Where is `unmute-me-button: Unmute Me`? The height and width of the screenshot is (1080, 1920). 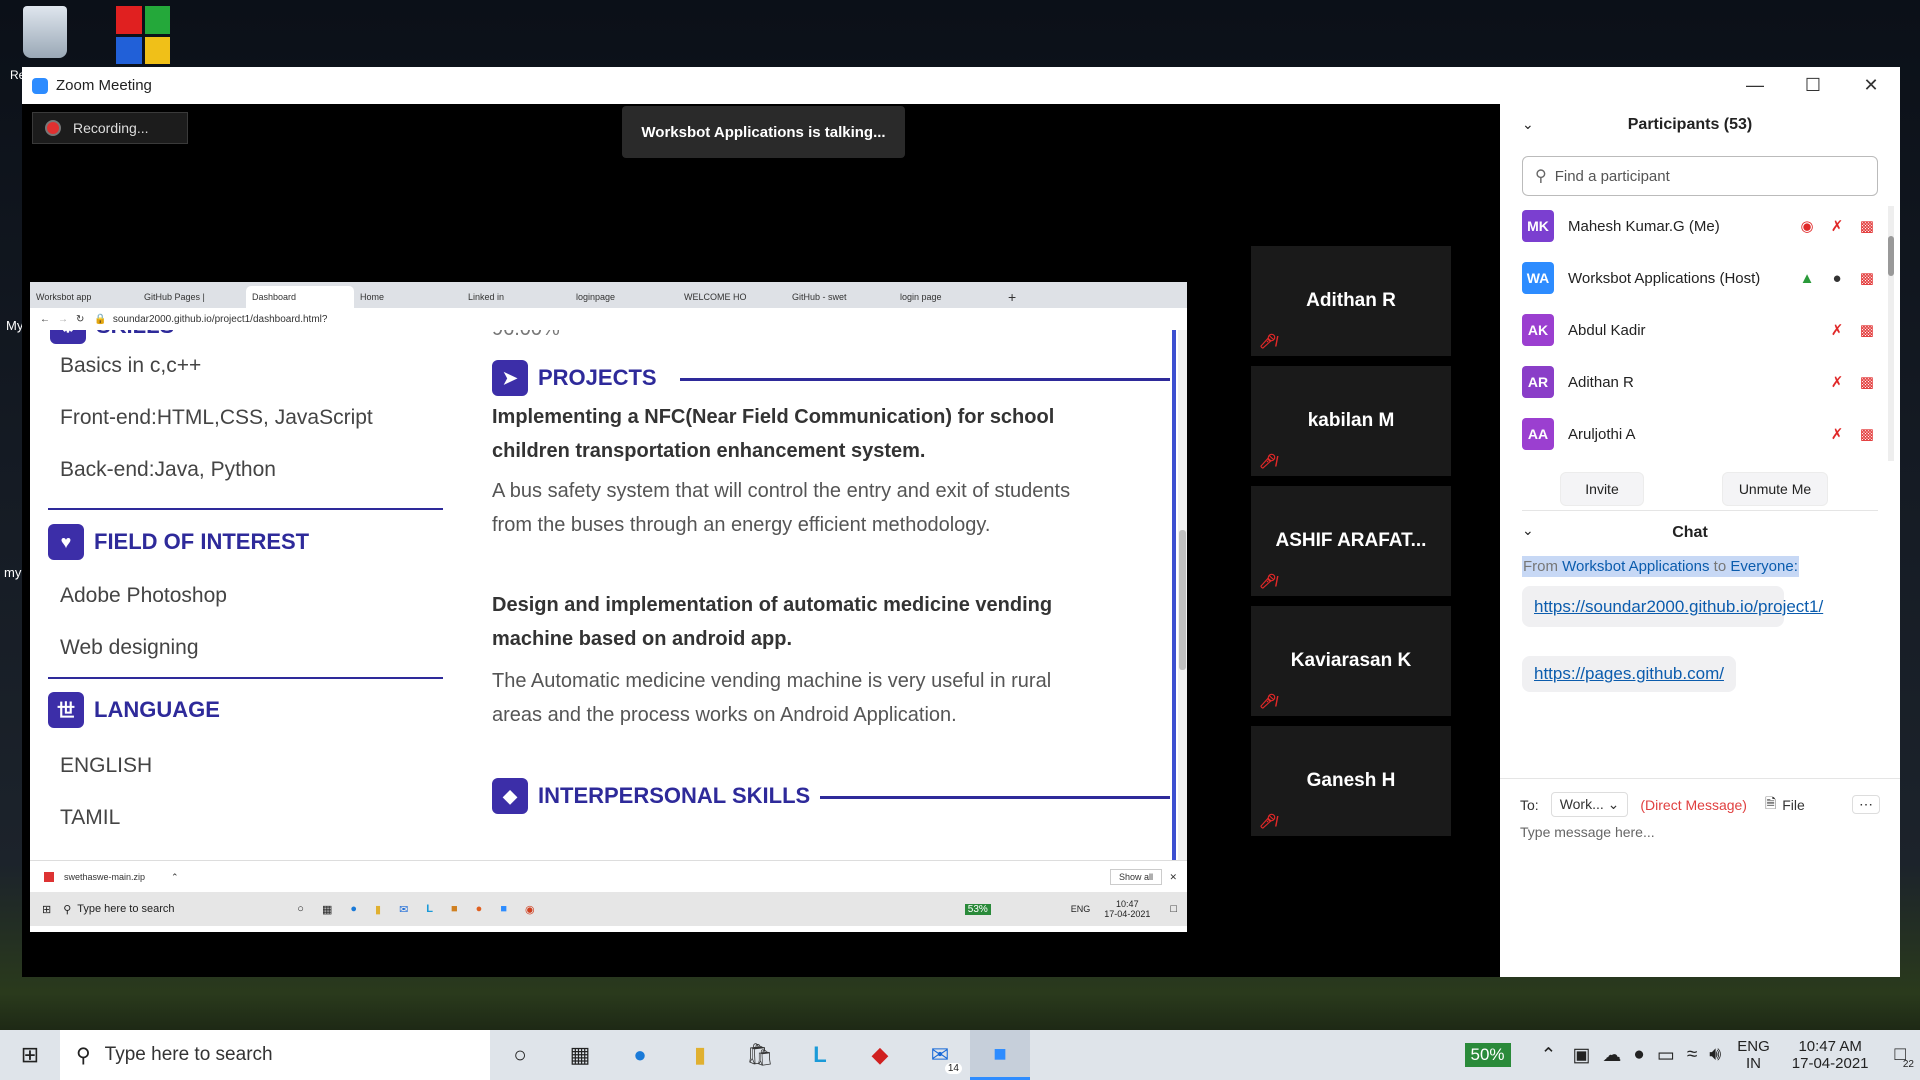
unmute-me-button: Unmute Me is located at coordinates (1775, 489).